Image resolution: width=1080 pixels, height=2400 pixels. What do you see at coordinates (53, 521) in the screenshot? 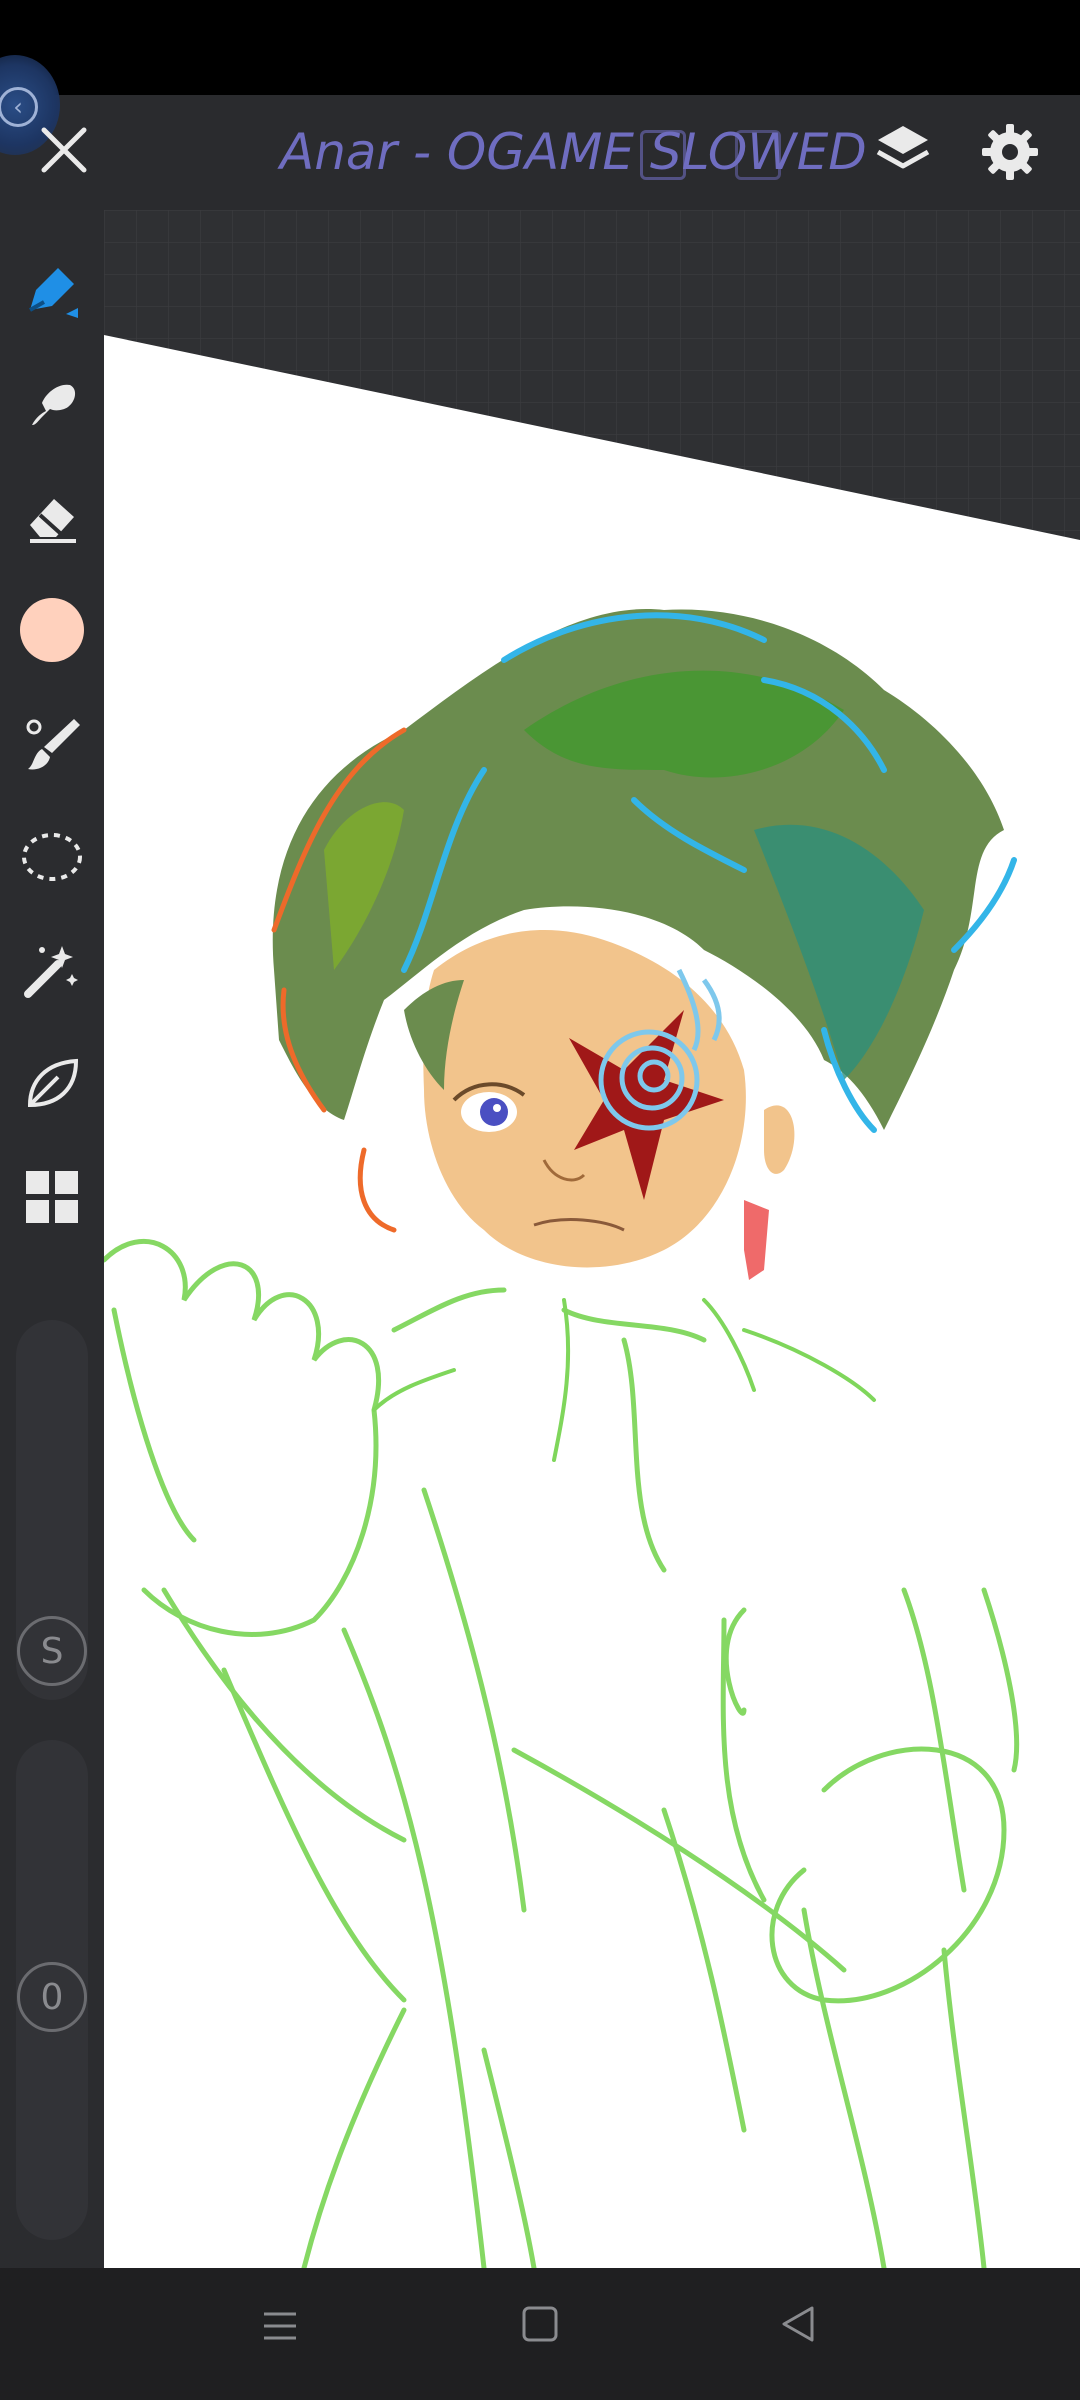
I see `eraser-icon` at bounding box center [53, 521].